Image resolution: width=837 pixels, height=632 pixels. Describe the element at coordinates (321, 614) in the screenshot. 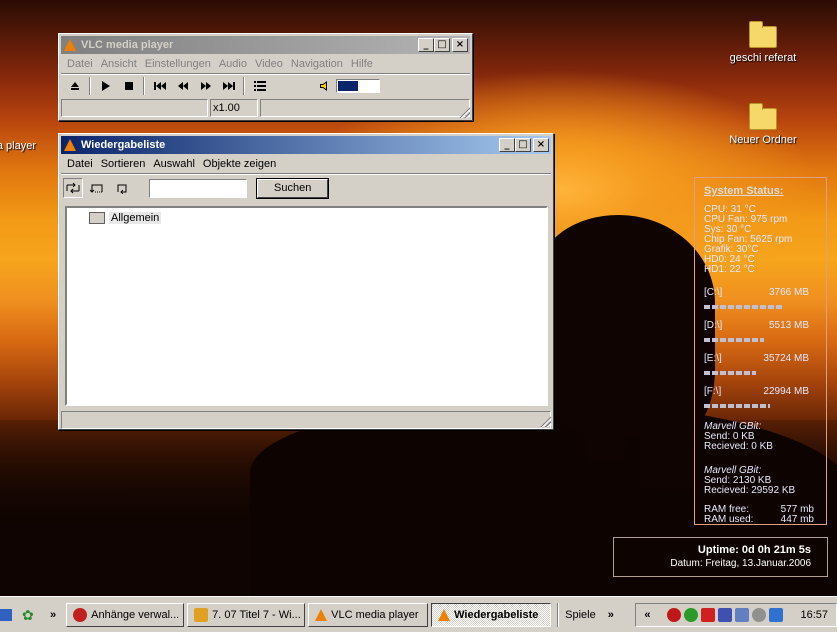

I see `vlc-cone-icon` at that location.